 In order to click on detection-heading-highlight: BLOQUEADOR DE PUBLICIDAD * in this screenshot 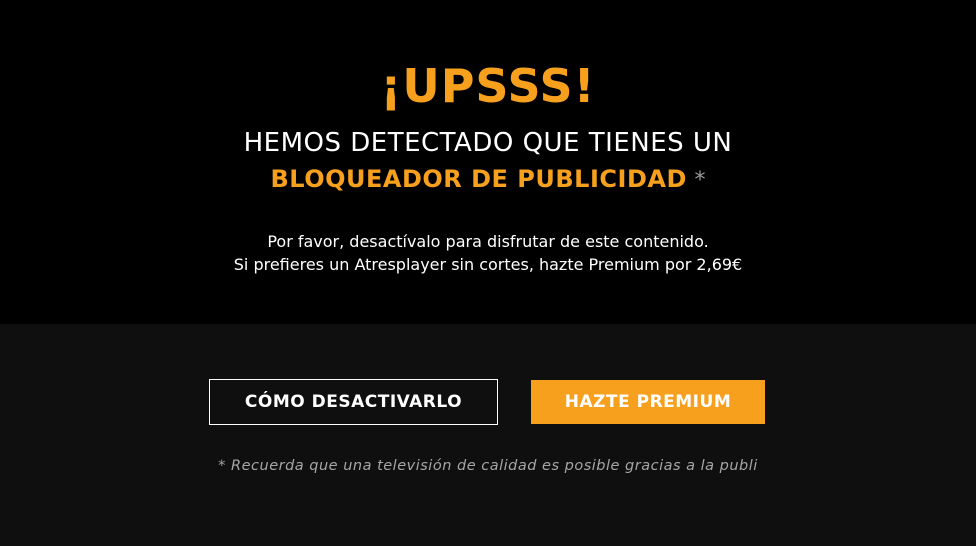, I will do `click(488, 180)`.